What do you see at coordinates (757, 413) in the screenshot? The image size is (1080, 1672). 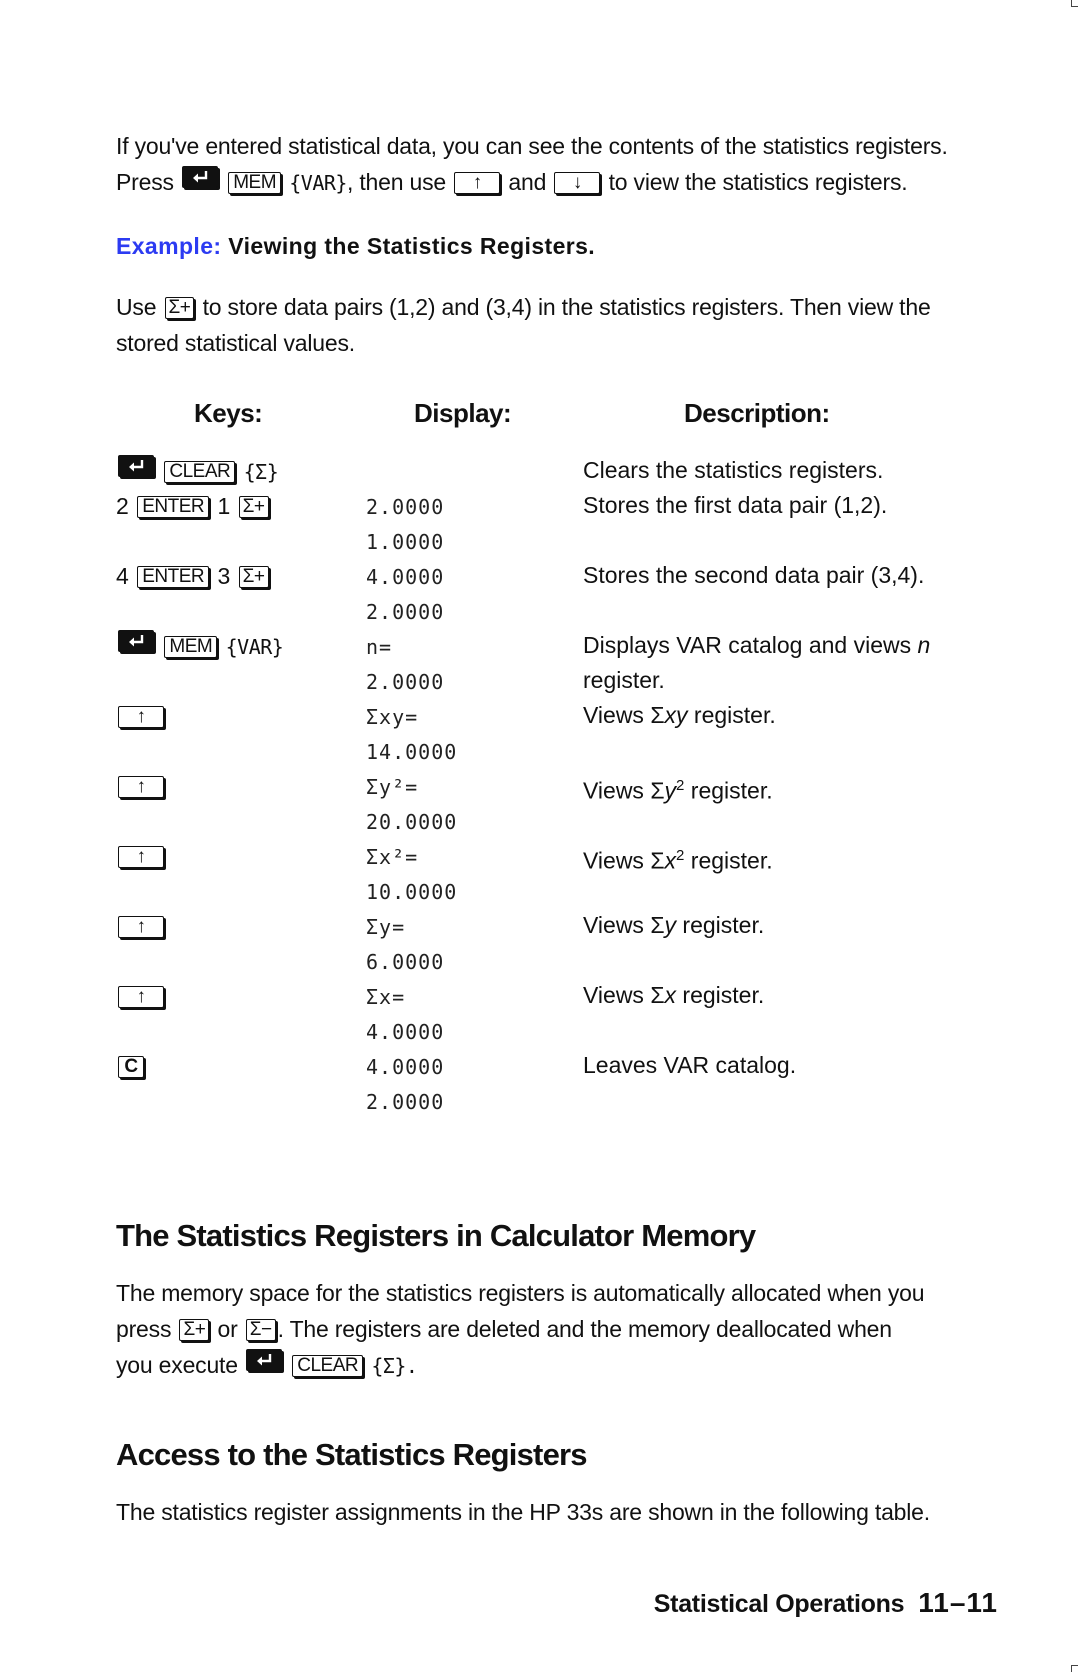 I see `description-column-header: Description:` at bounding box center [757, 413].